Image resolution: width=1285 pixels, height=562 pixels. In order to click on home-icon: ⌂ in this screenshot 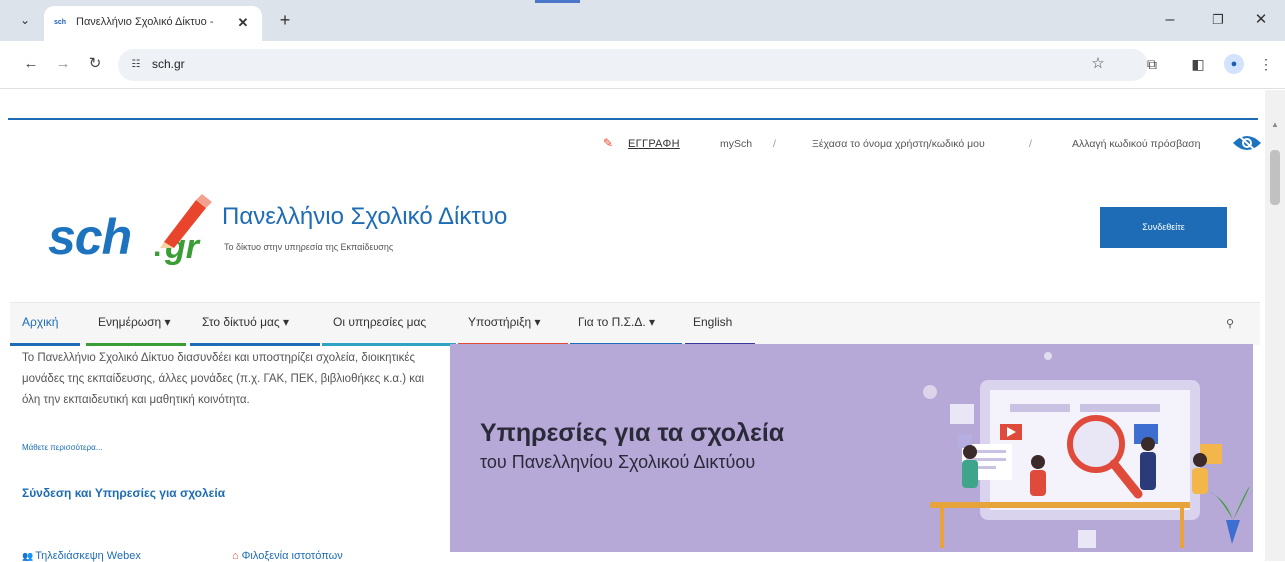, I will do `click(235, 556)`.